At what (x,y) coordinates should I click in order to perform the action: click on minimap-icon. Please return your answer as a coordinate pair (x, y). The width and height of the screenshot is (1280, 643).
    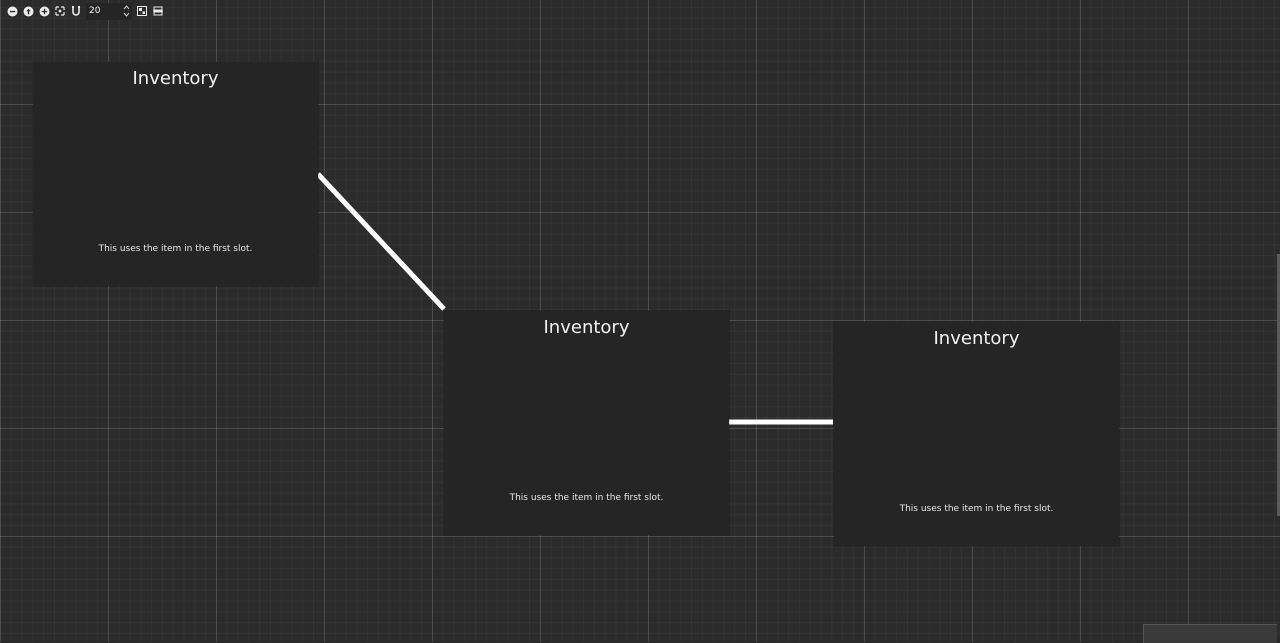
    Looking at the image, I should click on (142, 11).